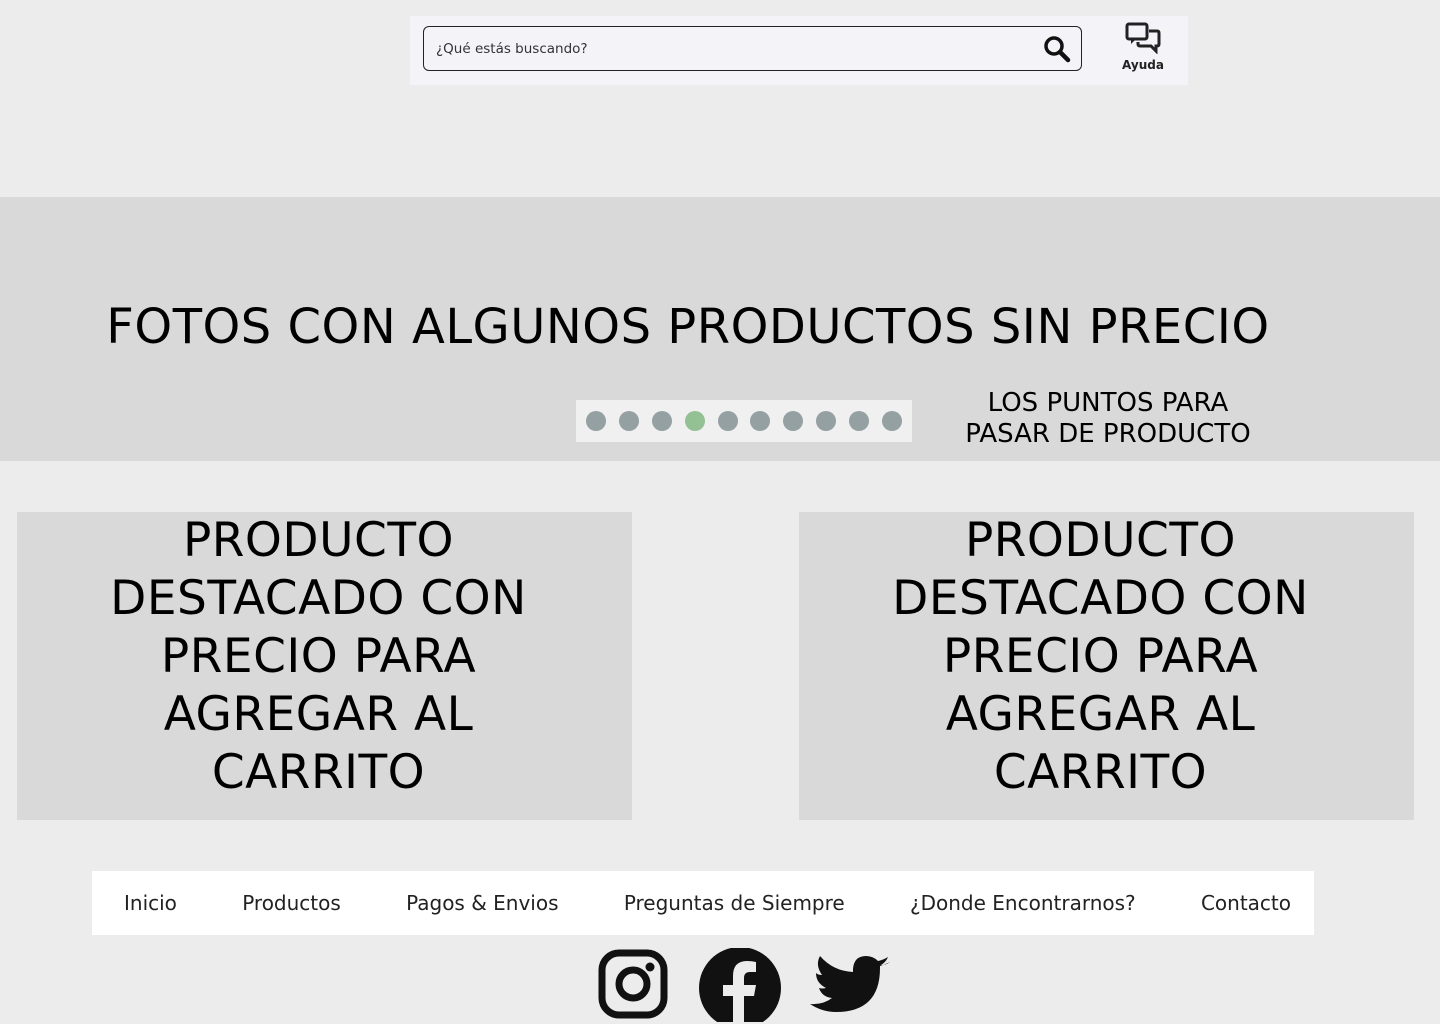 The image size is (1440, 1024). I want to click on search-icon, so click(1057, 49).